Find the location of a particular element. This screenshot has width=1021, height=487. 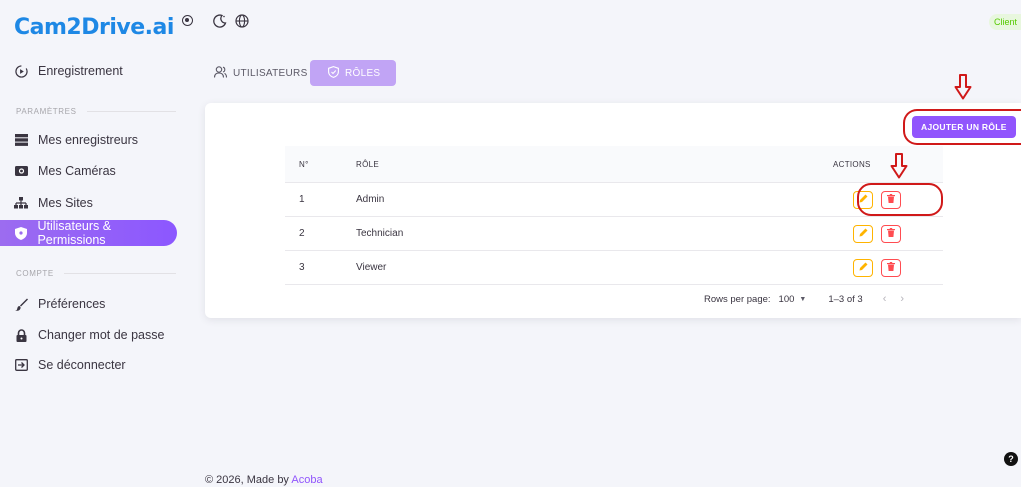

brush-icon is located at coordinates (21, 304).